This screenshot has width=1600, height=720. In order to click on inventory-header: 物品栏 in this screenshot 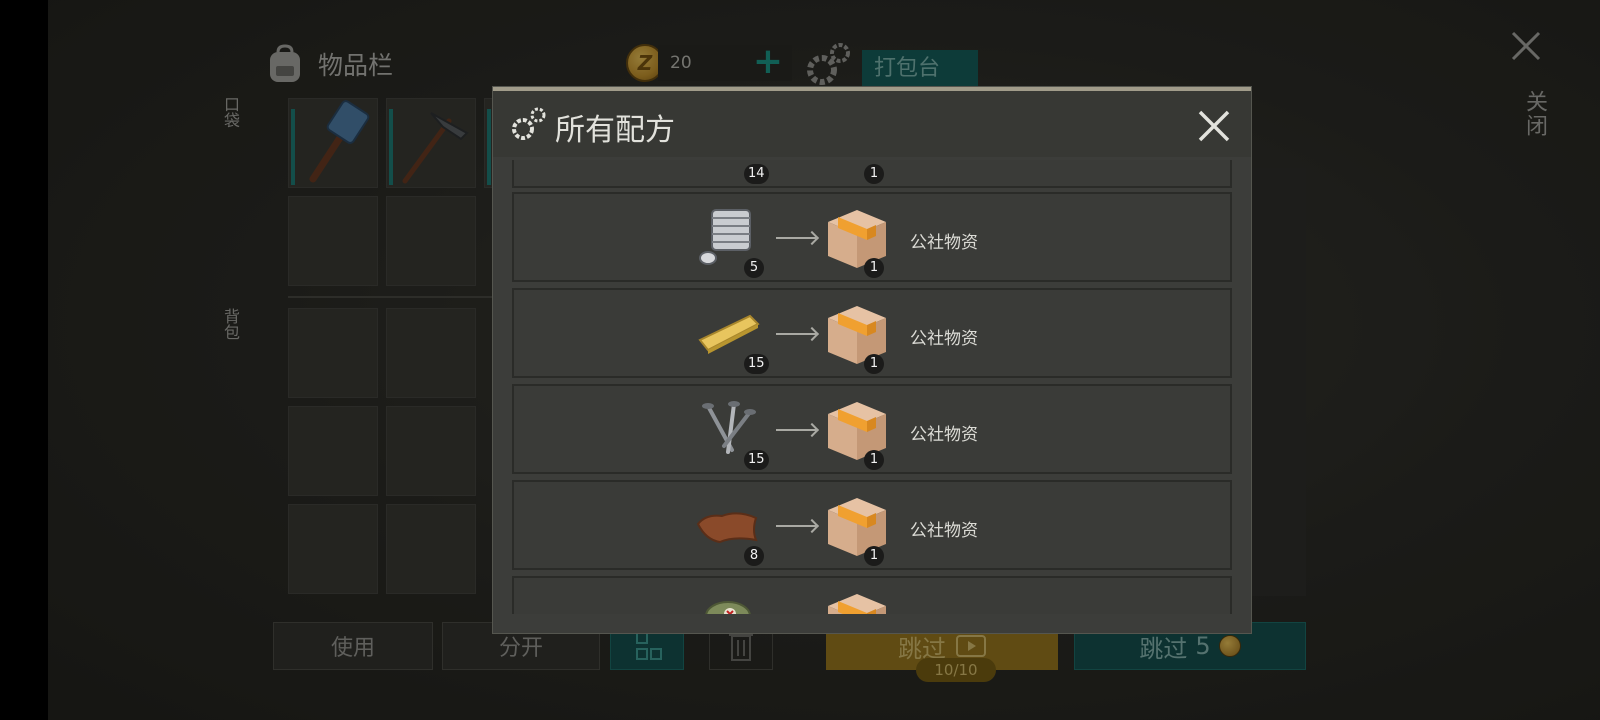, I will do `click(329, 64)`.